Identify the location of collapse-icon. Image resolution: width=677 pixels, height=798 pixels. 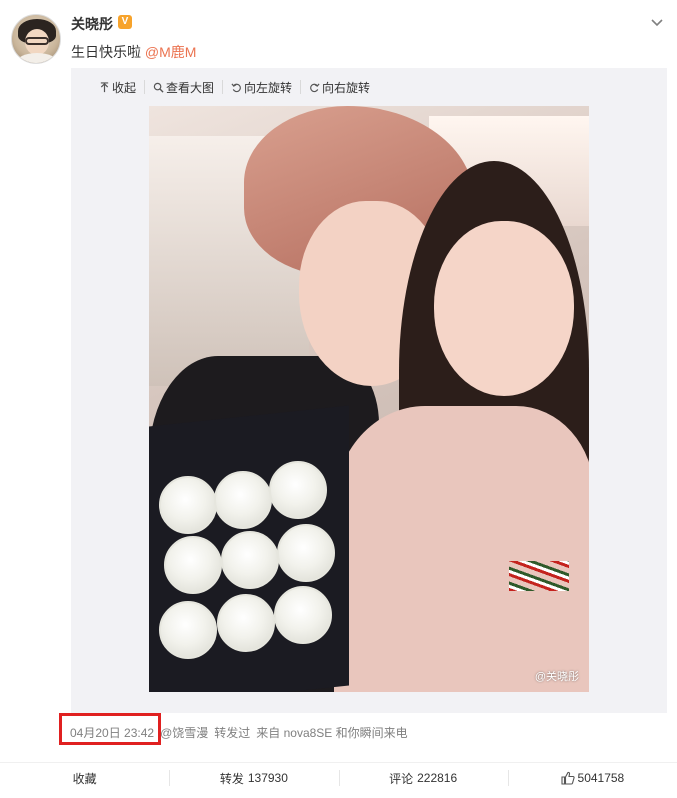
(104, 86).